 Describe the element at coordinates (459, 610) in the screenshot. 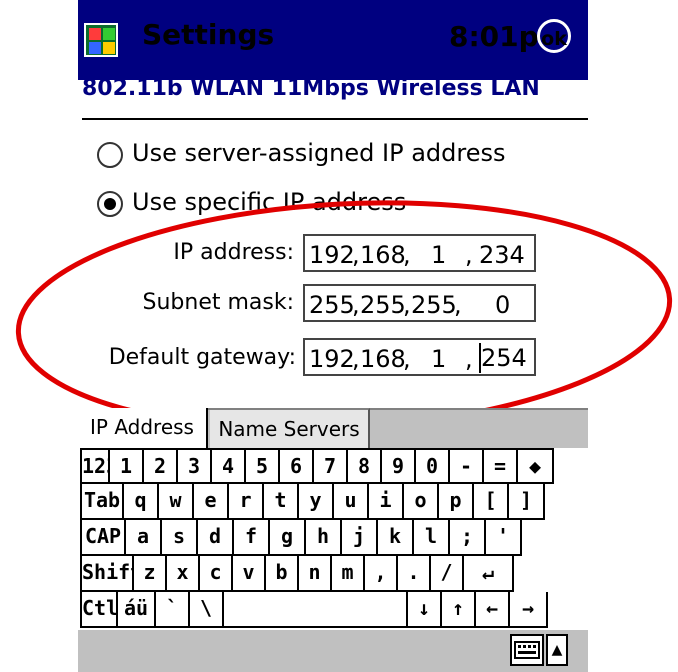

I see `key: ↑` at that location.